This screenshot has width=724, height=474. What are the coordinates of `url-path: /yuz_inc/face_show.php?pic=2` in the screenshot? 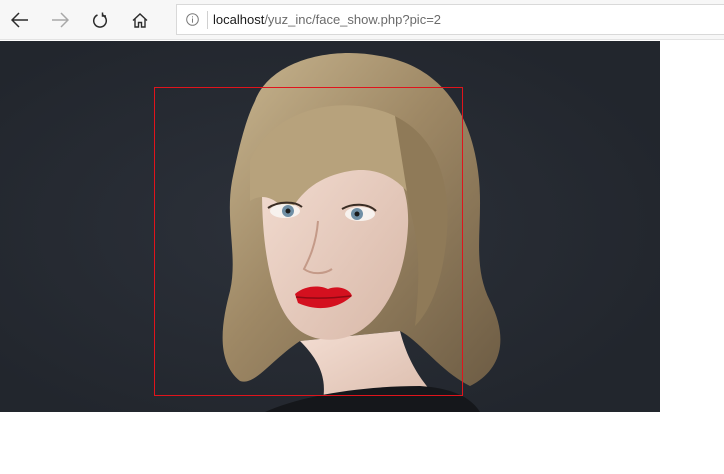 It's located at (353, 19).